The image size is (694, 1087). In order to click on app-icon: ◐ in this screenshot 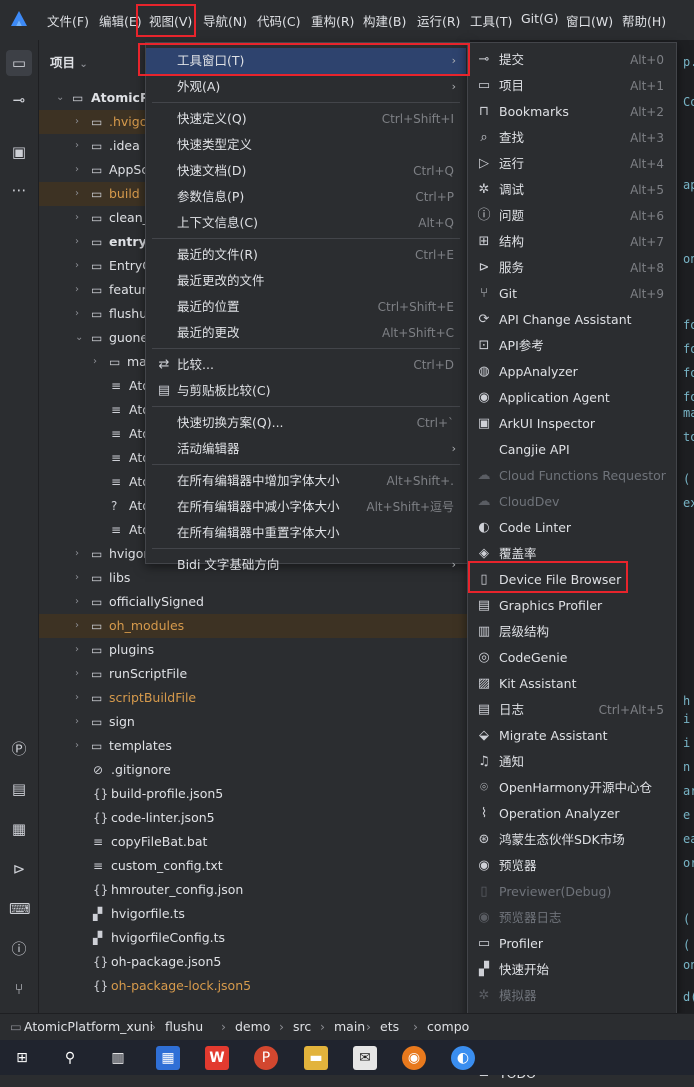, I will do `click(463, 1058)`.